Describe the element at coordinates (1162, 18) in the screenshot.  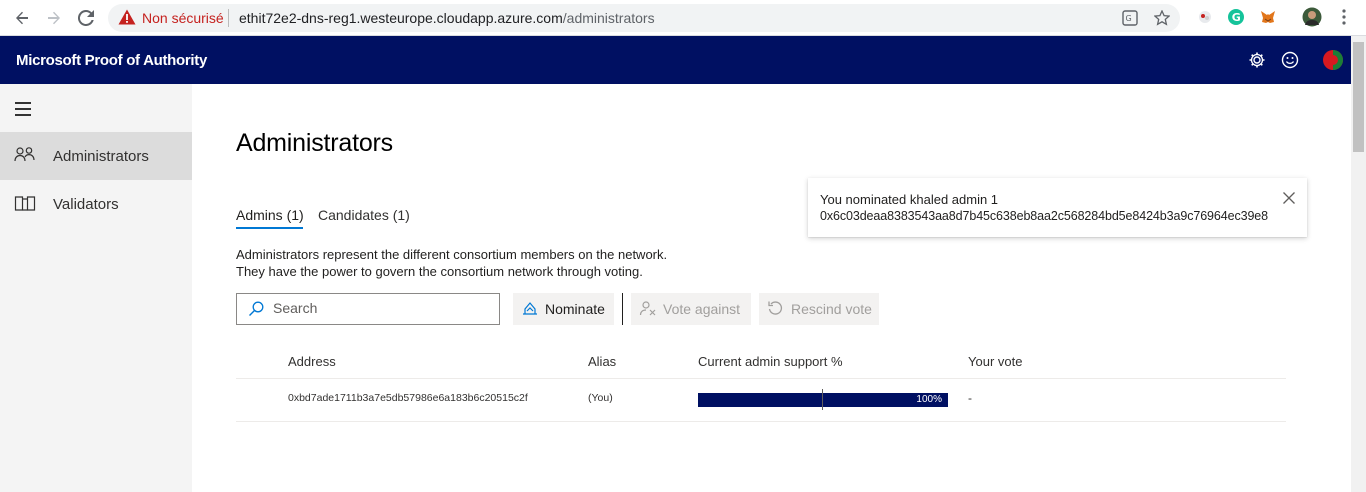
I see `star-icon` at that location.